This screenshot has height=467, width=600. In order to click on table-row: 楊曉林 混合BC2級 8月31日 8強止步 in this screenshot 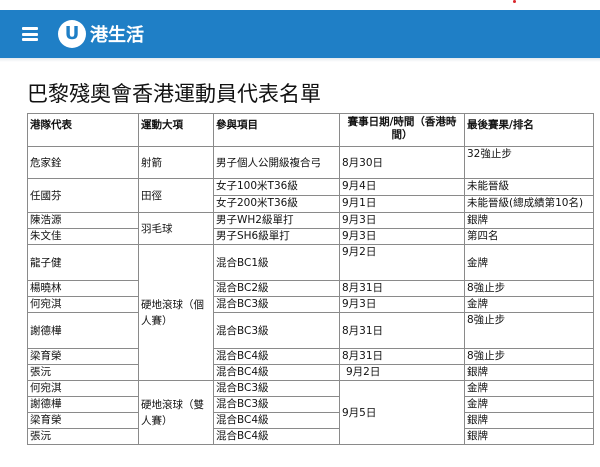, I will do `click(310, 288)`.